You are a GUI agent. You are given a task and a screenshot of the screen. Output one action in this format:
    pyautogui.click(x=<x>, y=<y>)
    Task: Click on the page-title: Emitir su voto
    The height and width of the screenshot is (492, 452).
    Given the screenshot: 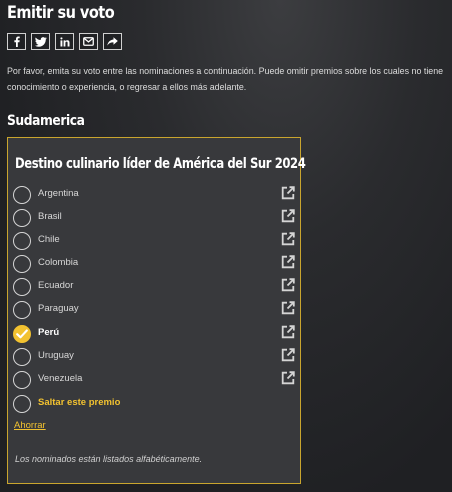 What is the action you would take?
    pyautogui.click(x=61, y=12)
    